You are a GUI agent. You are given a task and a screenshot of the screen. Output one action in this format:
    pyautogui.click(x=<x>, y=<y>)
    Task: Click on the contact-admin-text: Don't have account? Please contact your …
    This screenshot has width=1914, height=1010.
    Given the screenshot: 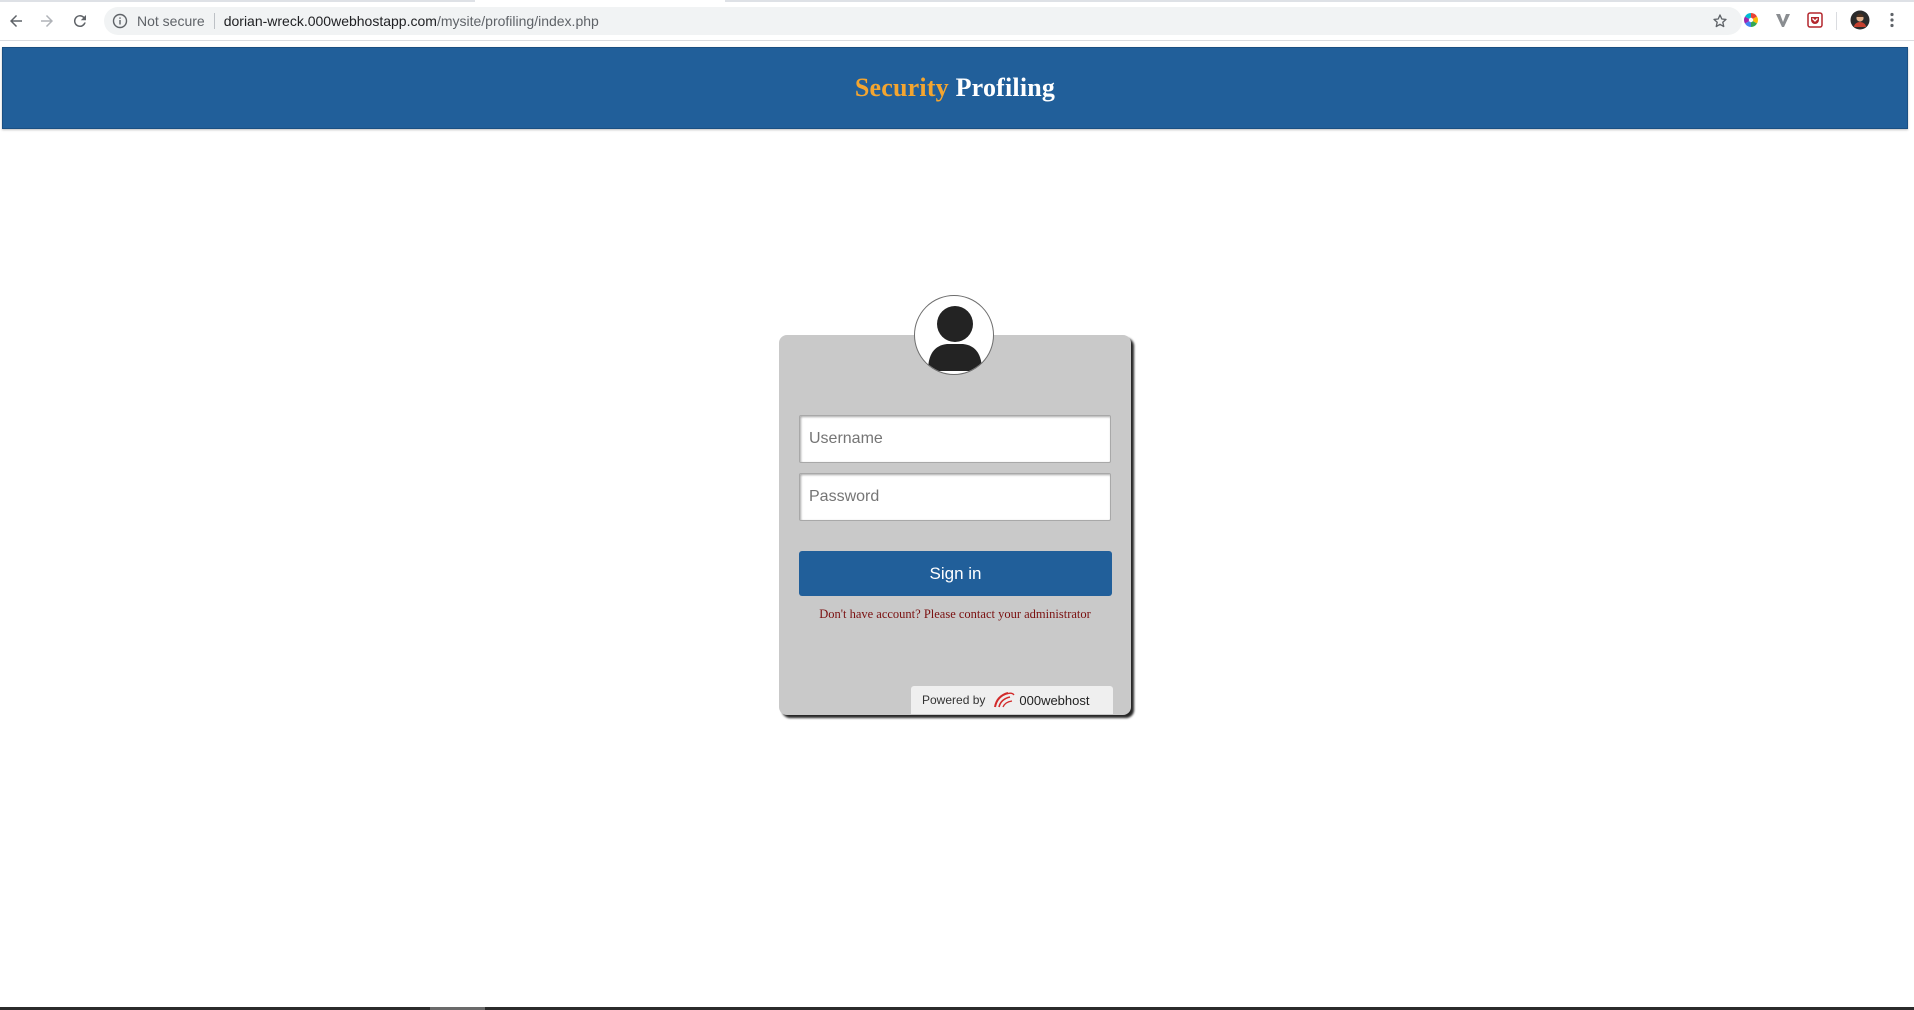 What is the action you would take?
    pyautogui.click(x=955, y=614)
    